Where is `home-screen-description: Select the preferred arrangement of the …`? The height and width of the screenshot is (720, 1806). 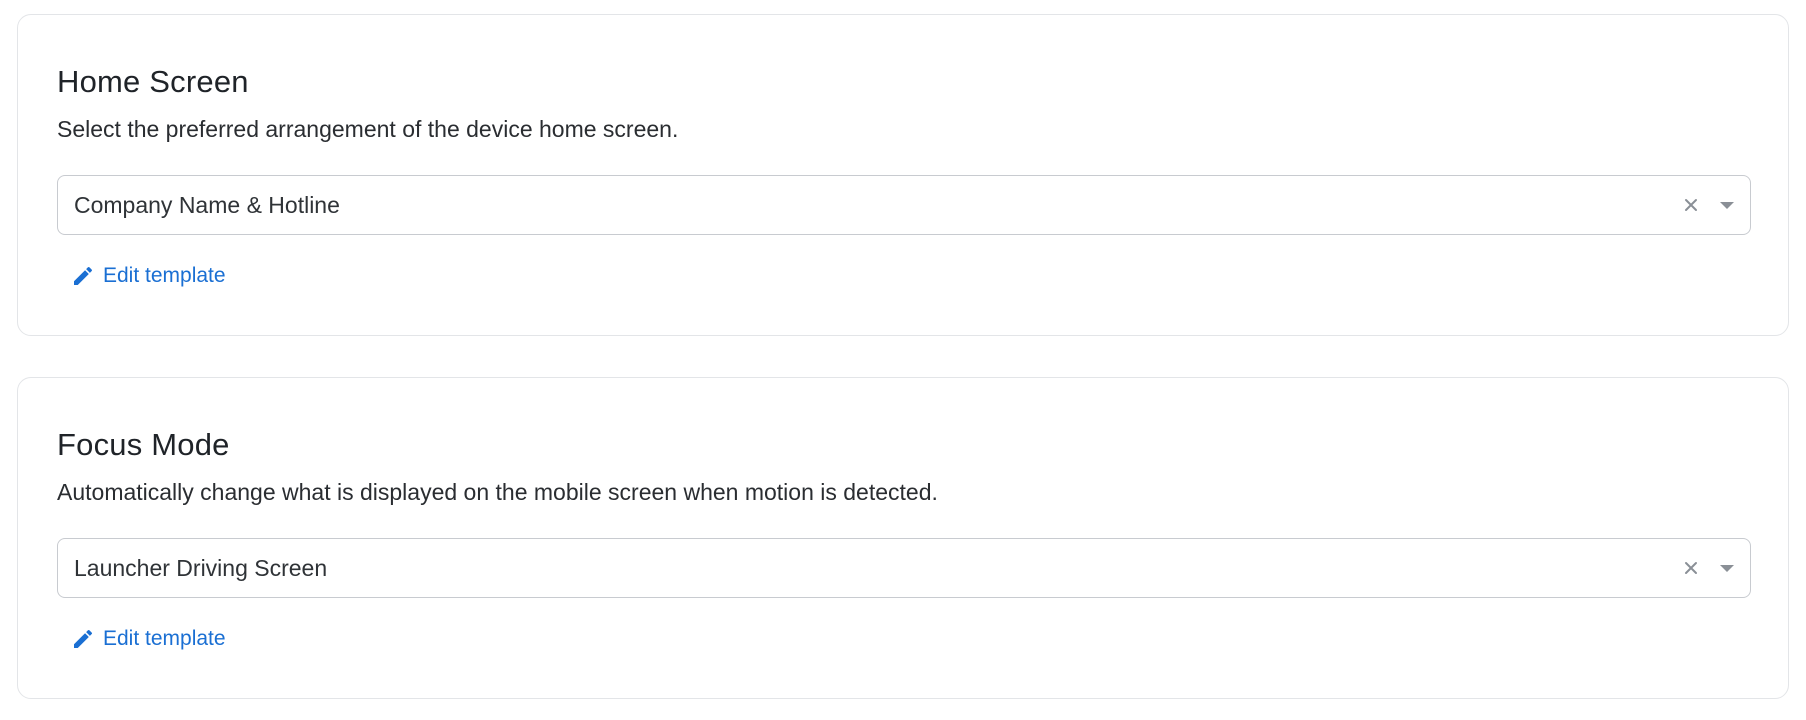 home-screen-description: Select the preferred arrangement of the … is located at coordinates (368, 129).